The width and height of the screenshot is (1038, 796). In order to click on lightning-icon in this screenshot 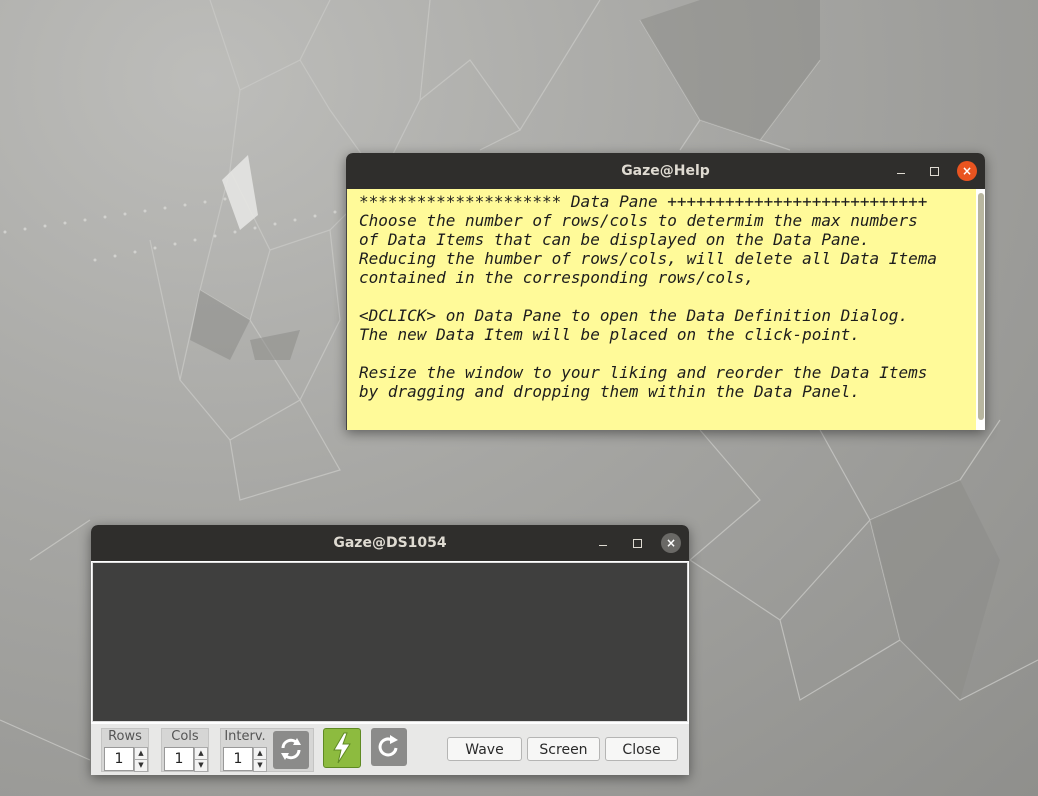, I will do `click(342, 748)`.